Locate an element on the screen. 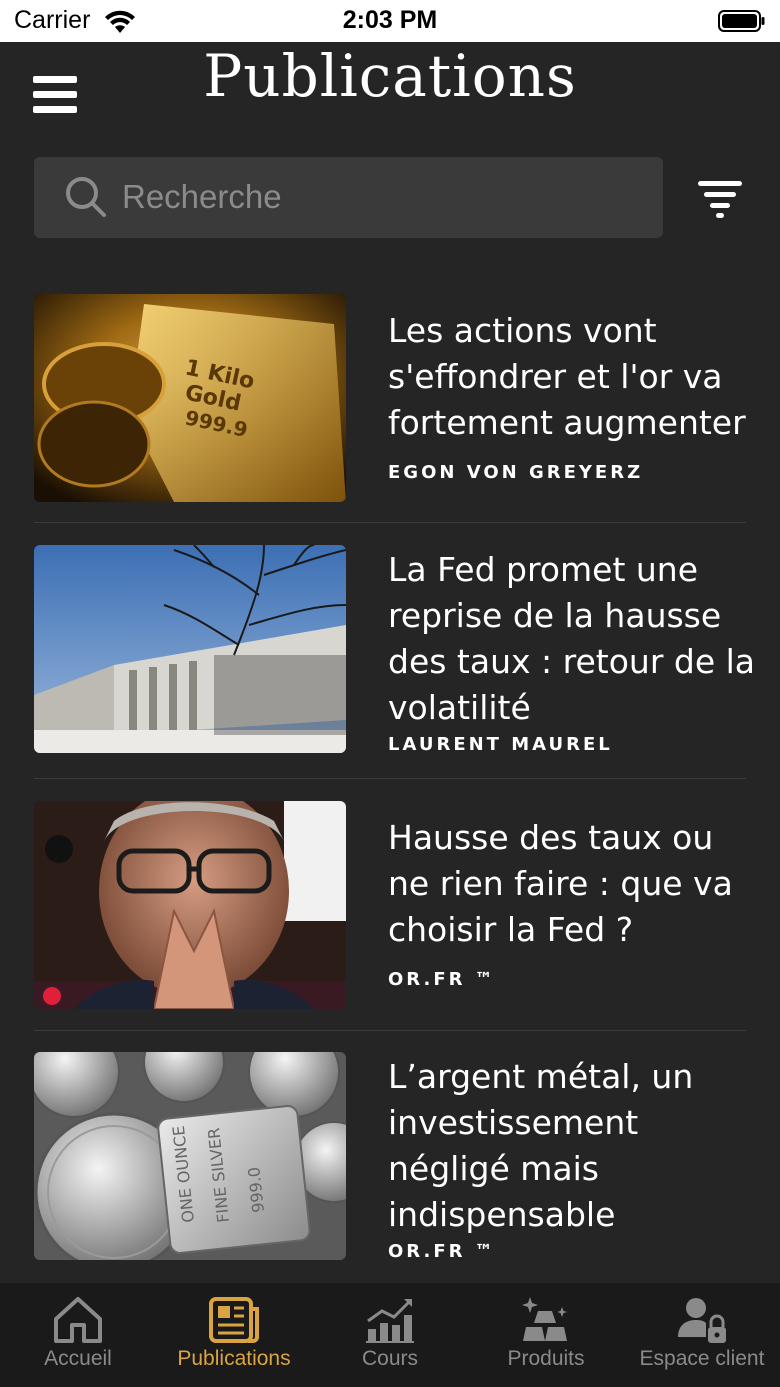 The image size is (780, 1387). federal-reserve-building-image is located at coordinates (190, 649).